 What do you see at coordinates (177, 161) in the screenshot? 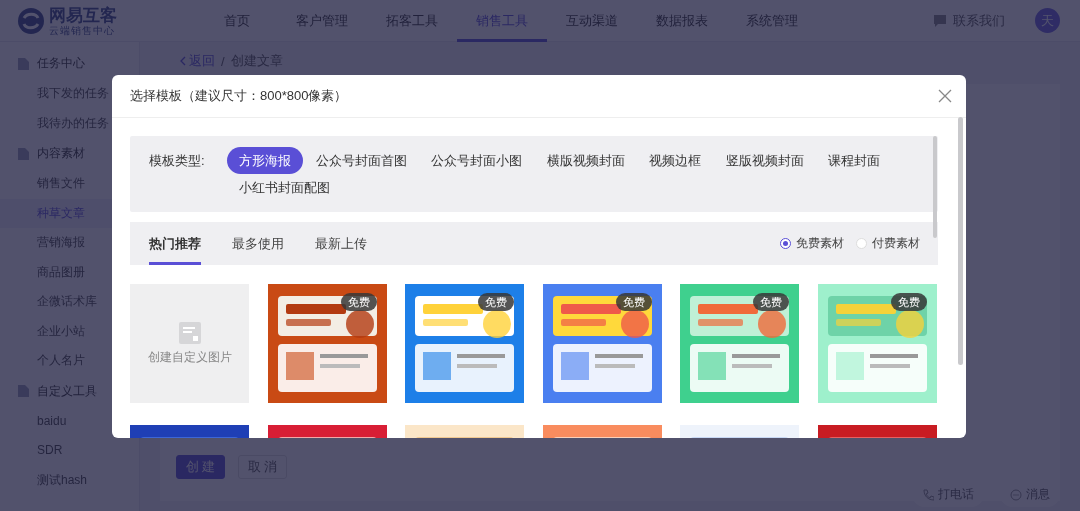
I see `filter-label: 模板类型:` at bounding box center [177, 161].